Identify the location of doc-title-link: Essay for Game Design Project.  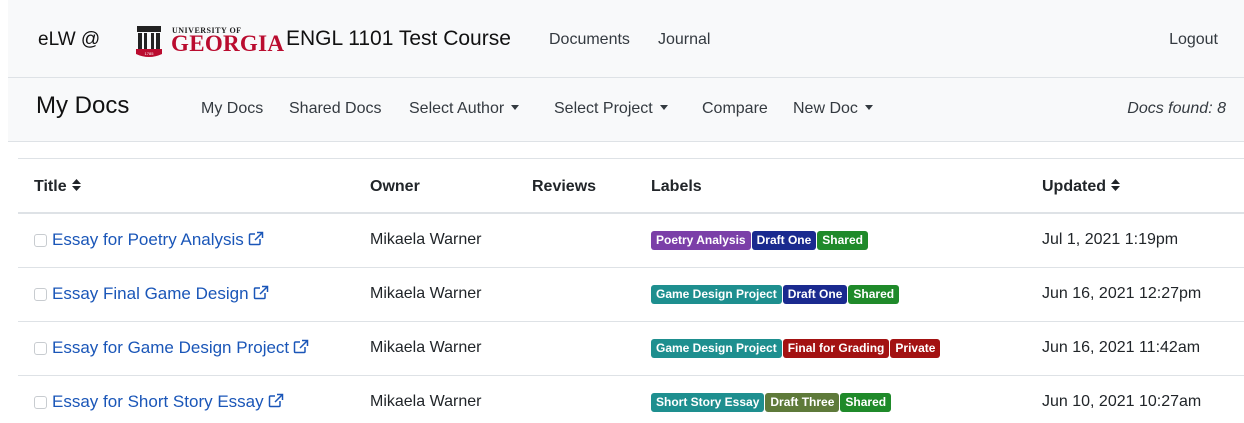
(180, 348).